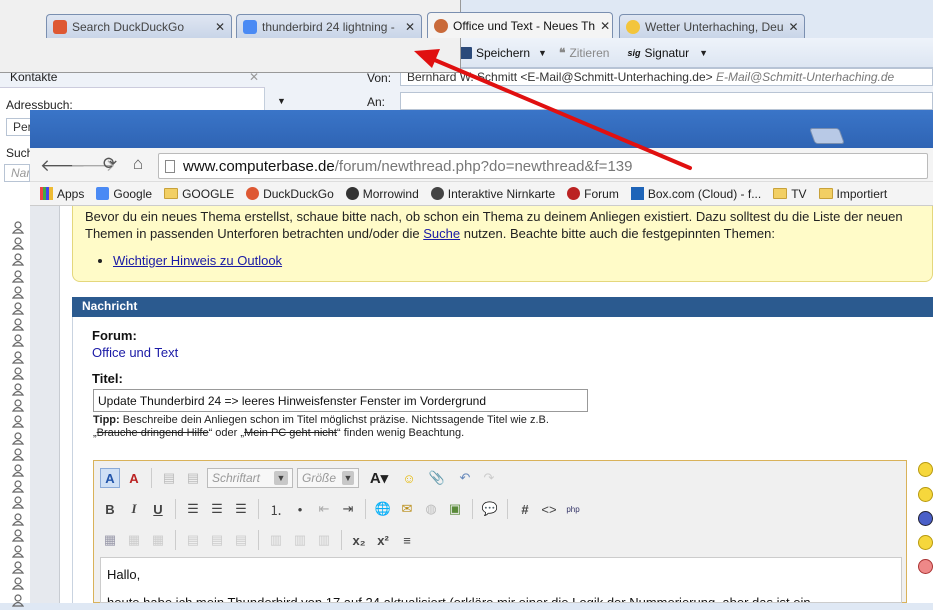 This screenshot has height=610, width=933. I want to click on save-button: Speichern, so click(495, 53).